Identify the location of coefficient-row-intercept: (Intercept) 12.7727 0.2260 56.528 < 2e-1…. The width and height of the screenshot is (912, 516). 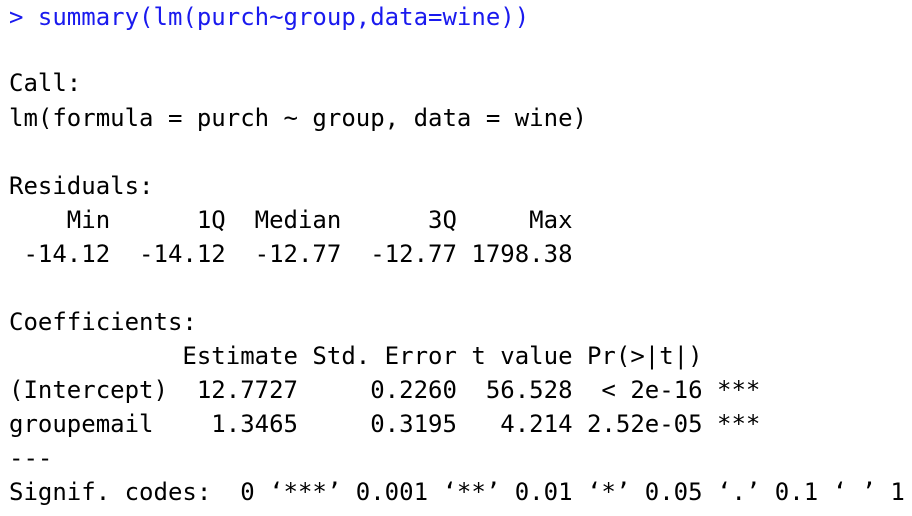
(385, 390).